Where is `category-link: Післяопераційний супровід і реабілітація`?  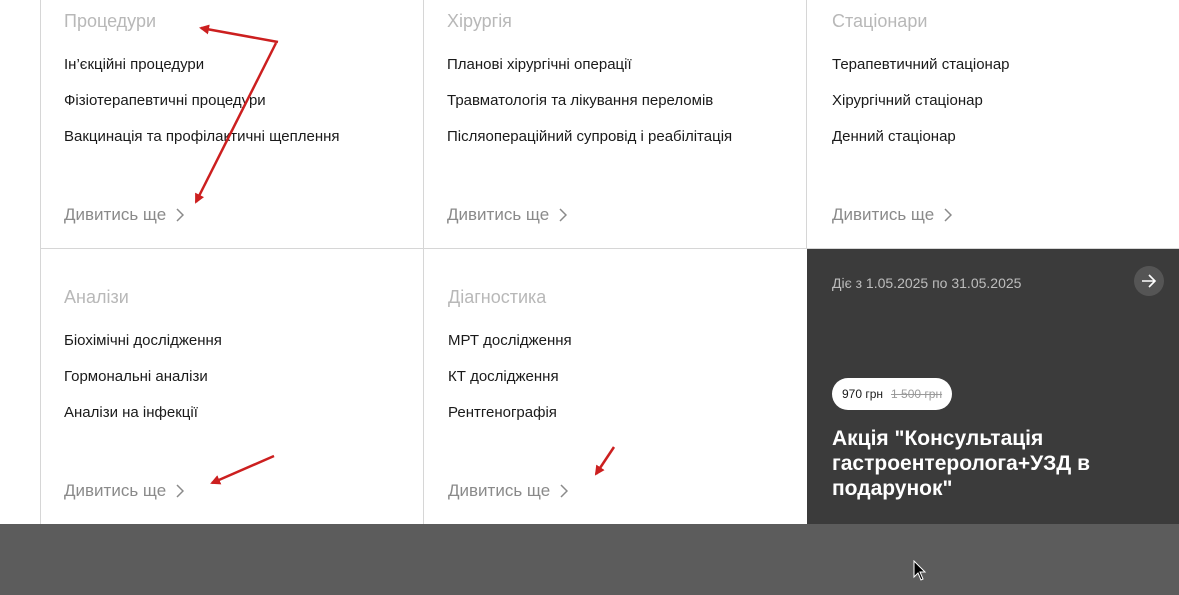 category-link: Післяопераційний супровід і реабілітація is located at coordinates (589, 136).